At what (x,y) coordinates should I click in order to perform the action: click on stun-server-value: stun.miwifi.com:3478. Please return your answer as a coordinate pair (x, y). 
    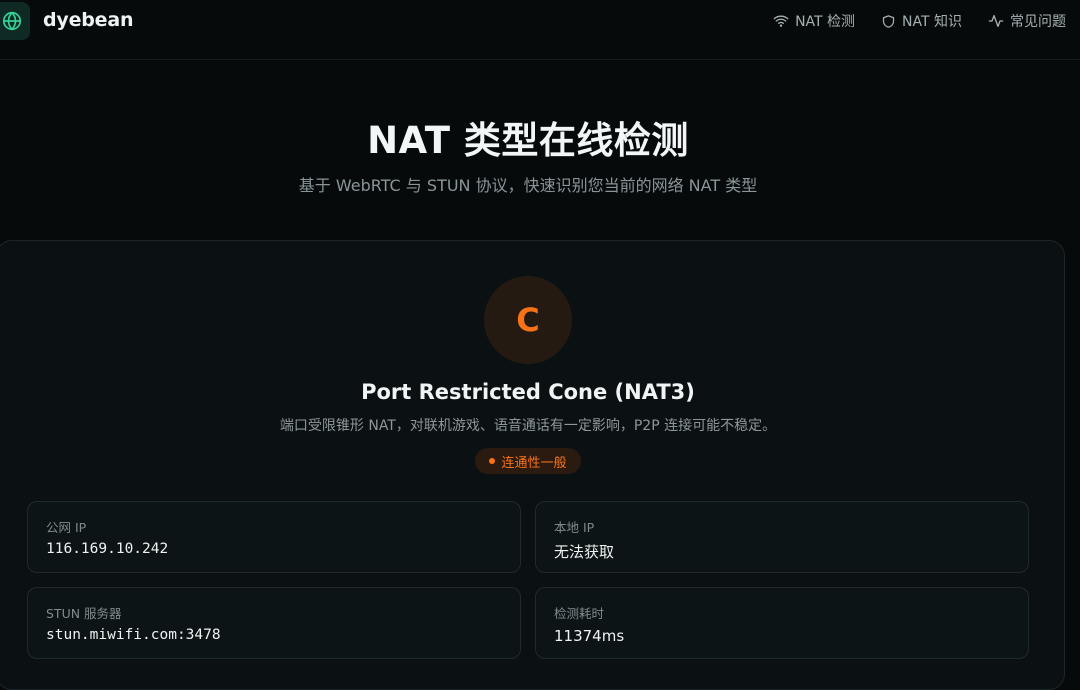
    Looking at the image, I should click on (133, 635).